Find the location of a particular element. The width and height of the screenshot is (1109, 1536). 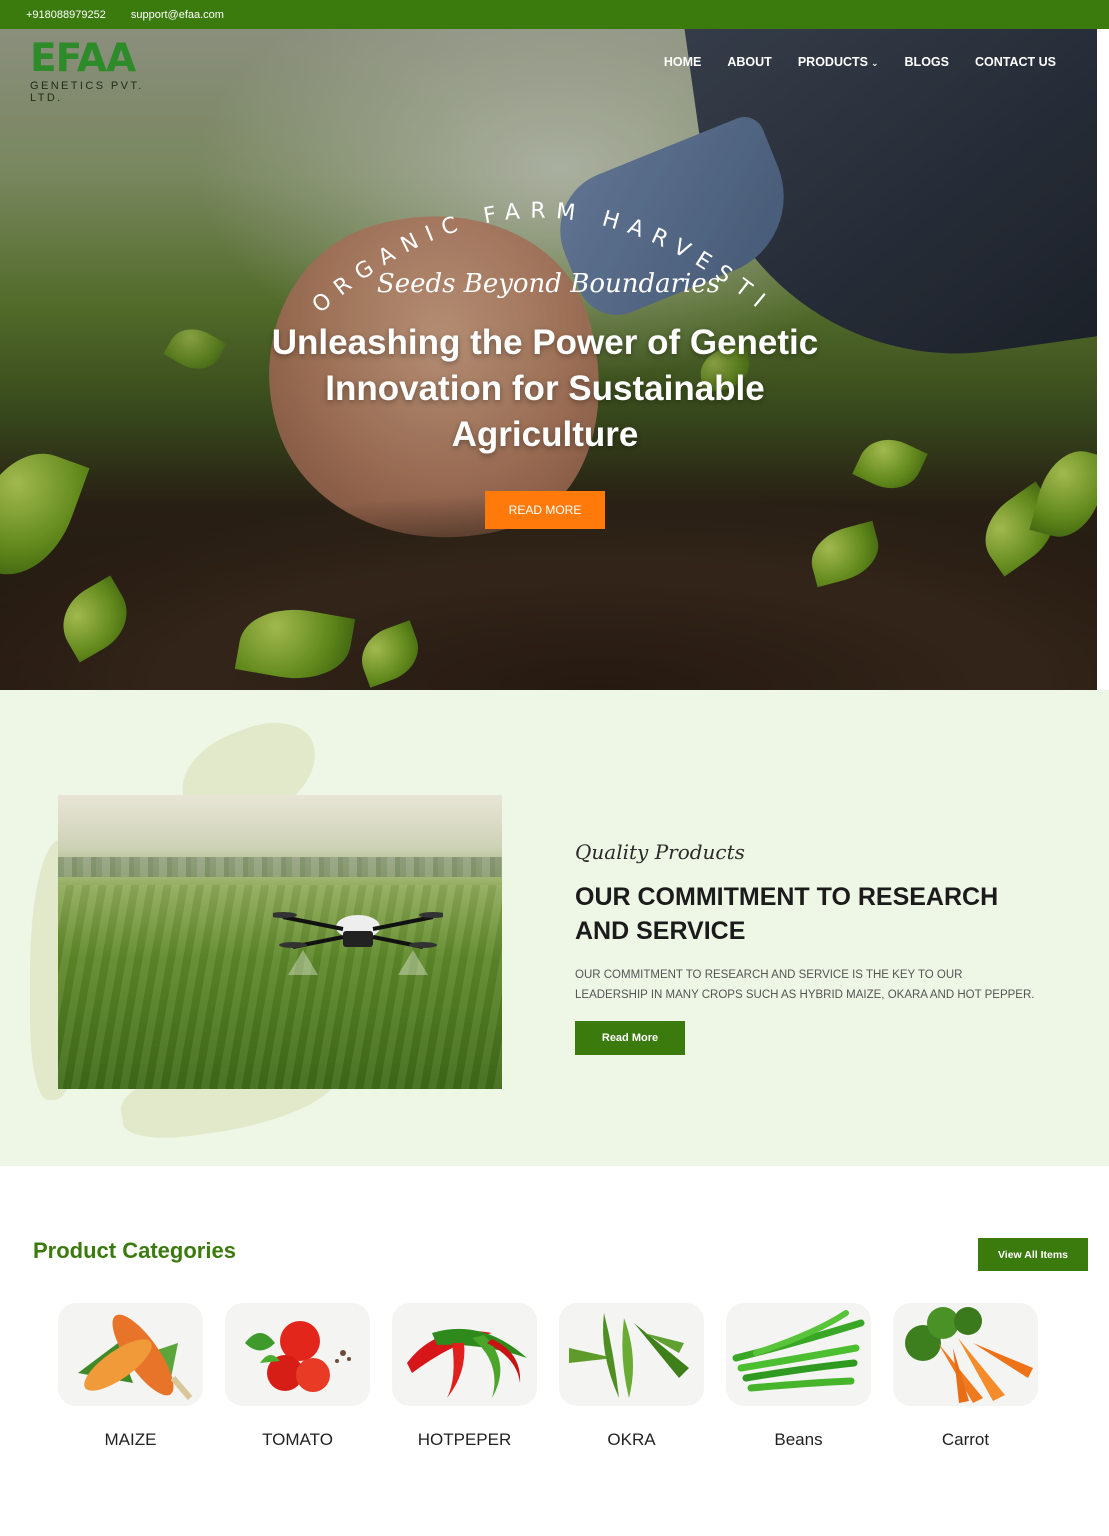

phone-number: +918088979252 is located at coordinates (66, 15).